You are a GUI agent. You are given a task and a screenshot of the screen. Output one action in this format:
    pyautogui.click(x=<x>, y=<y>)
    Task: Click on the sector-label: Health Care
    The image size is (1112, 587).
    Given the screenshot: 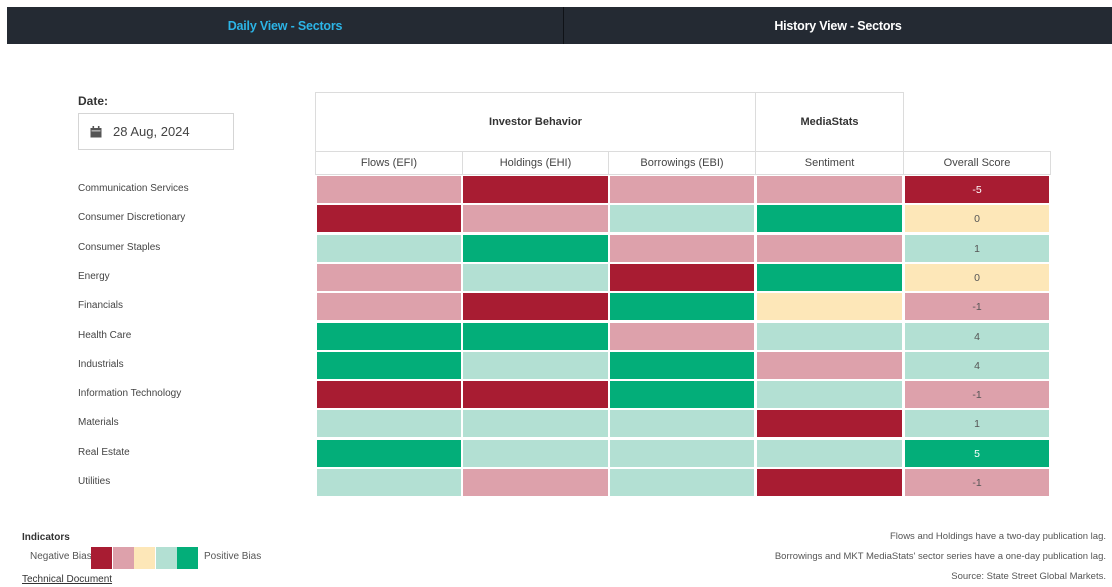 What is the action you would take?
    pyautogui.click(x=105, y=335)
    